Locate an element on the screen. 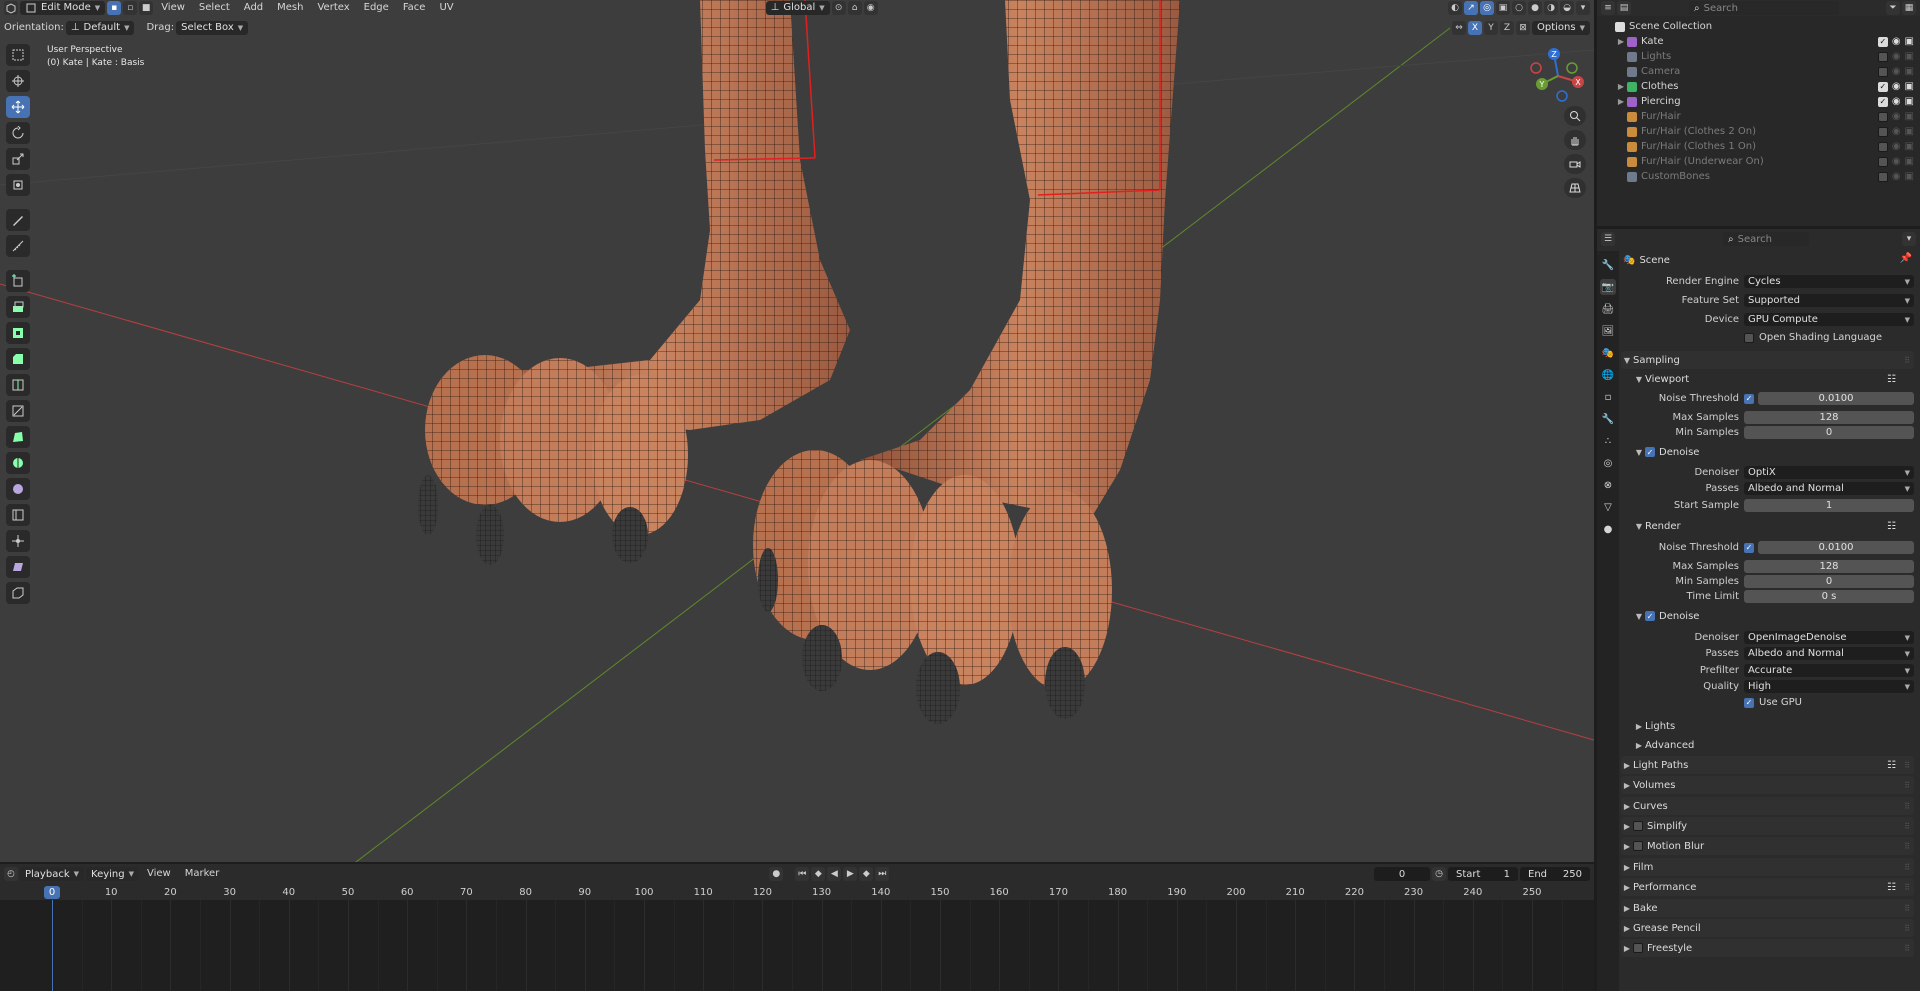  light-paths-panel-header: ▶ Light Paths ☷ ⠿ is located at coordinates (1767, 765).